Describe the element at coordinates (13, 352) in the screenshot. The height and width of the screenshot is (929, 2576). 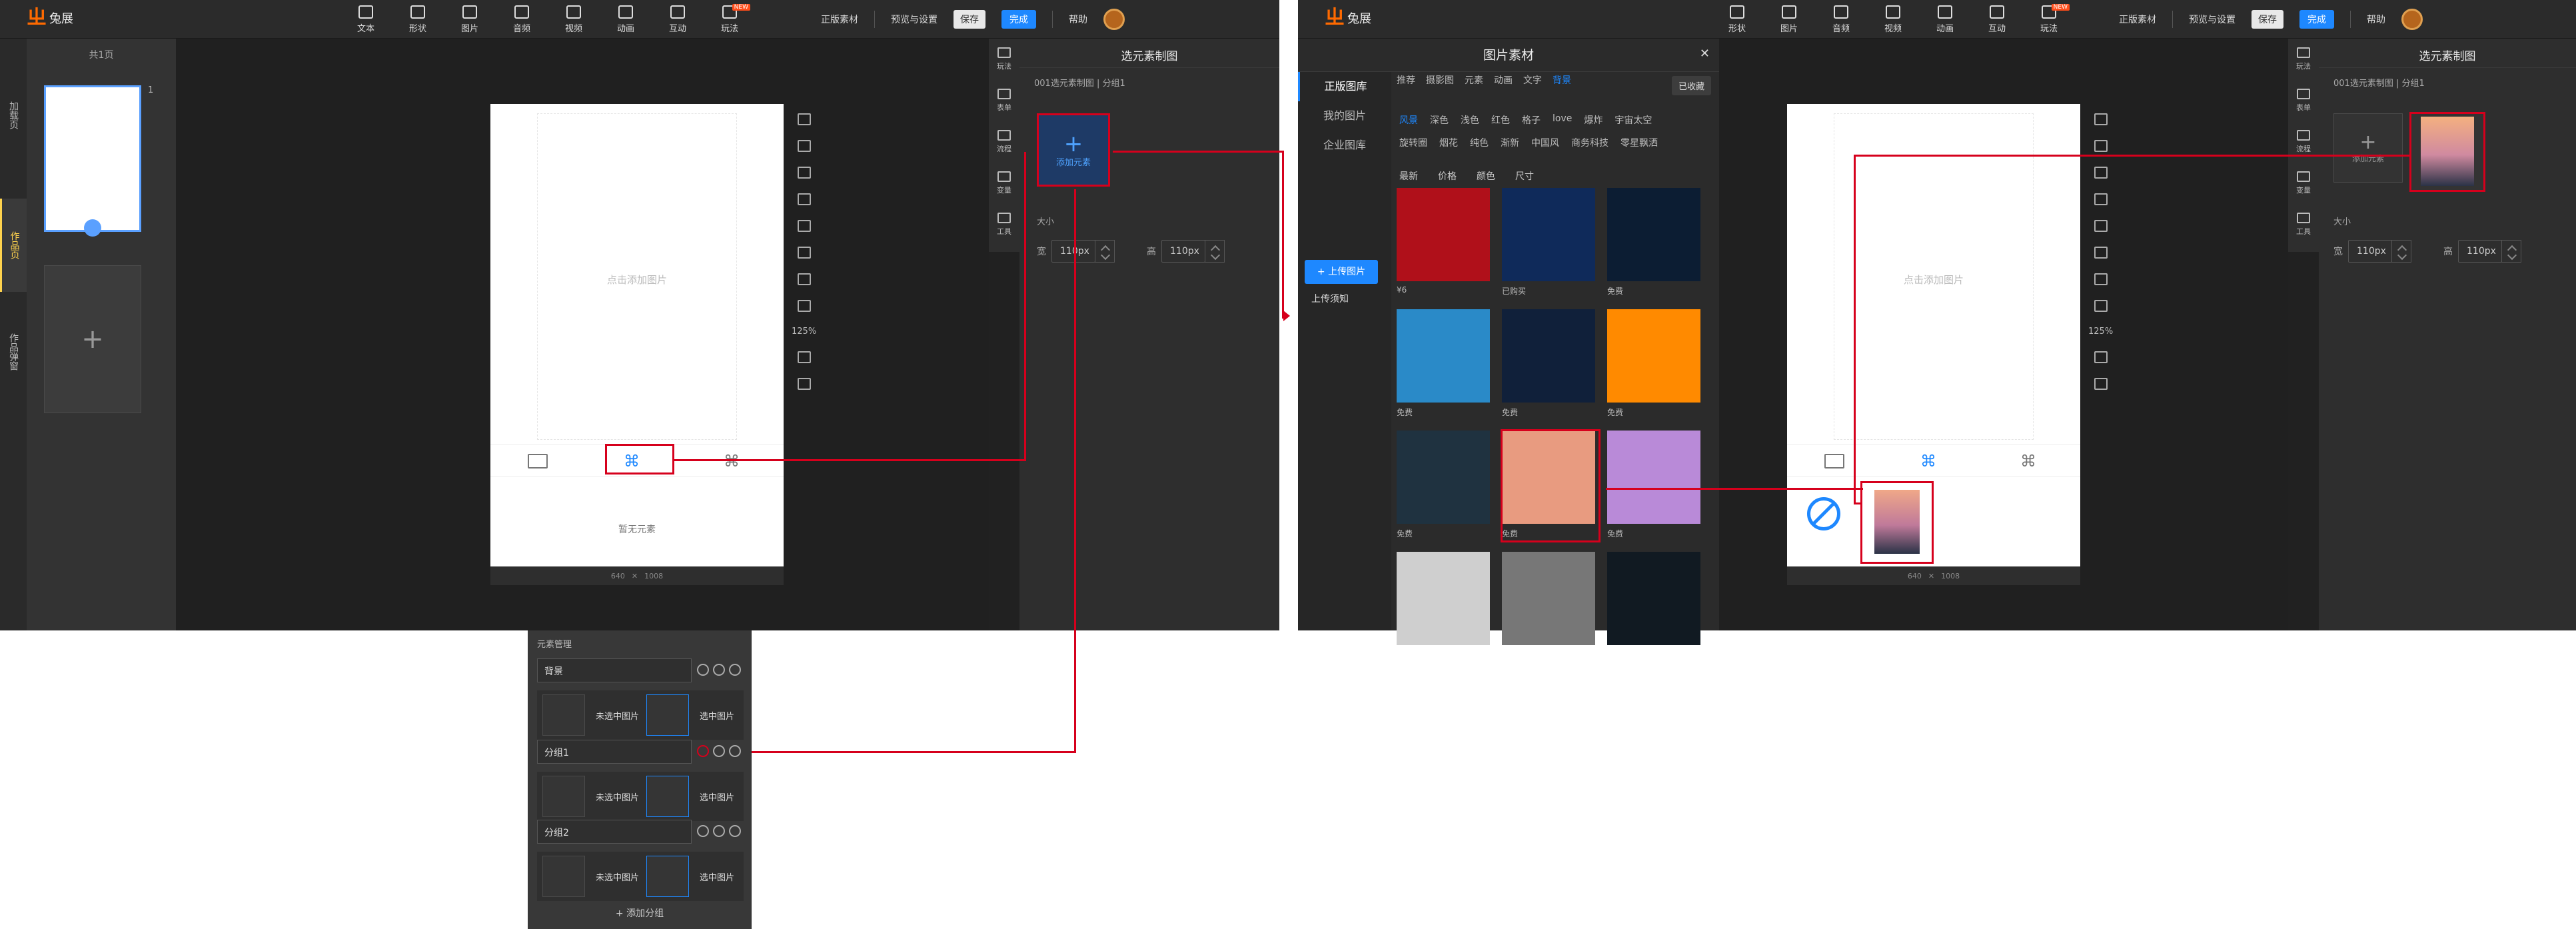
I see `tab-work-popup: 作品弹窗` at that location.